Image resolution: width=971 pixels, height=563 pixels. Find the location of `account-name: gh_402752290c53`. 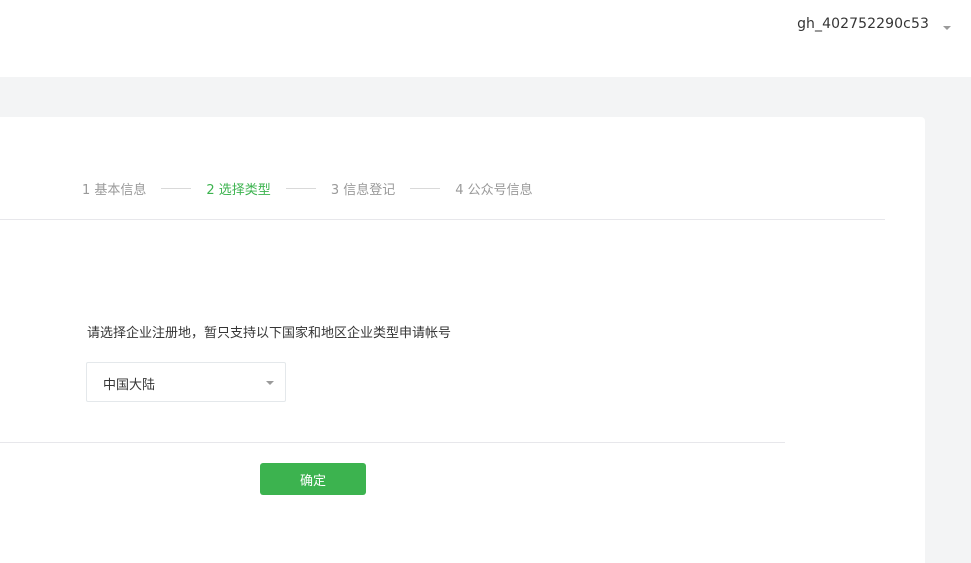

account-name: gh_402752290c53 is located at coordinates (863, 24).